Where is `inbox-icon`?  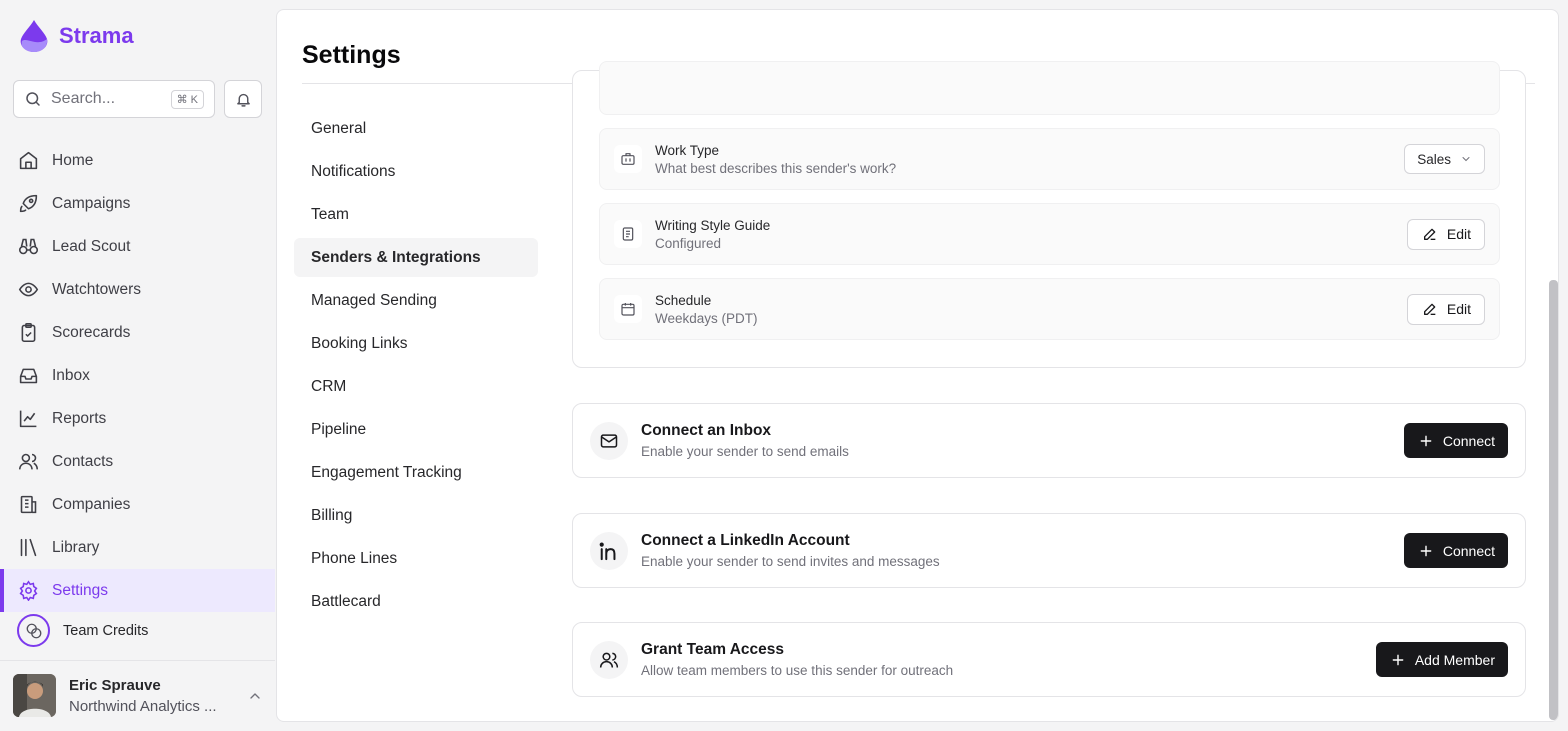
inbox-icon is located at coordinates (28, 375).